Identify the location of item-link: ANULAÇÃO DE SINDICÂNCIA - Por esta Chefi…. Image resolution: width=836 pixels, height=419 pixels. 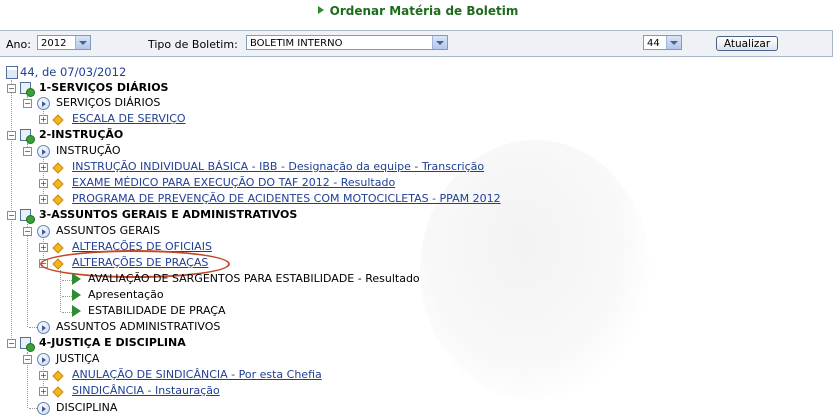
(197, 375).